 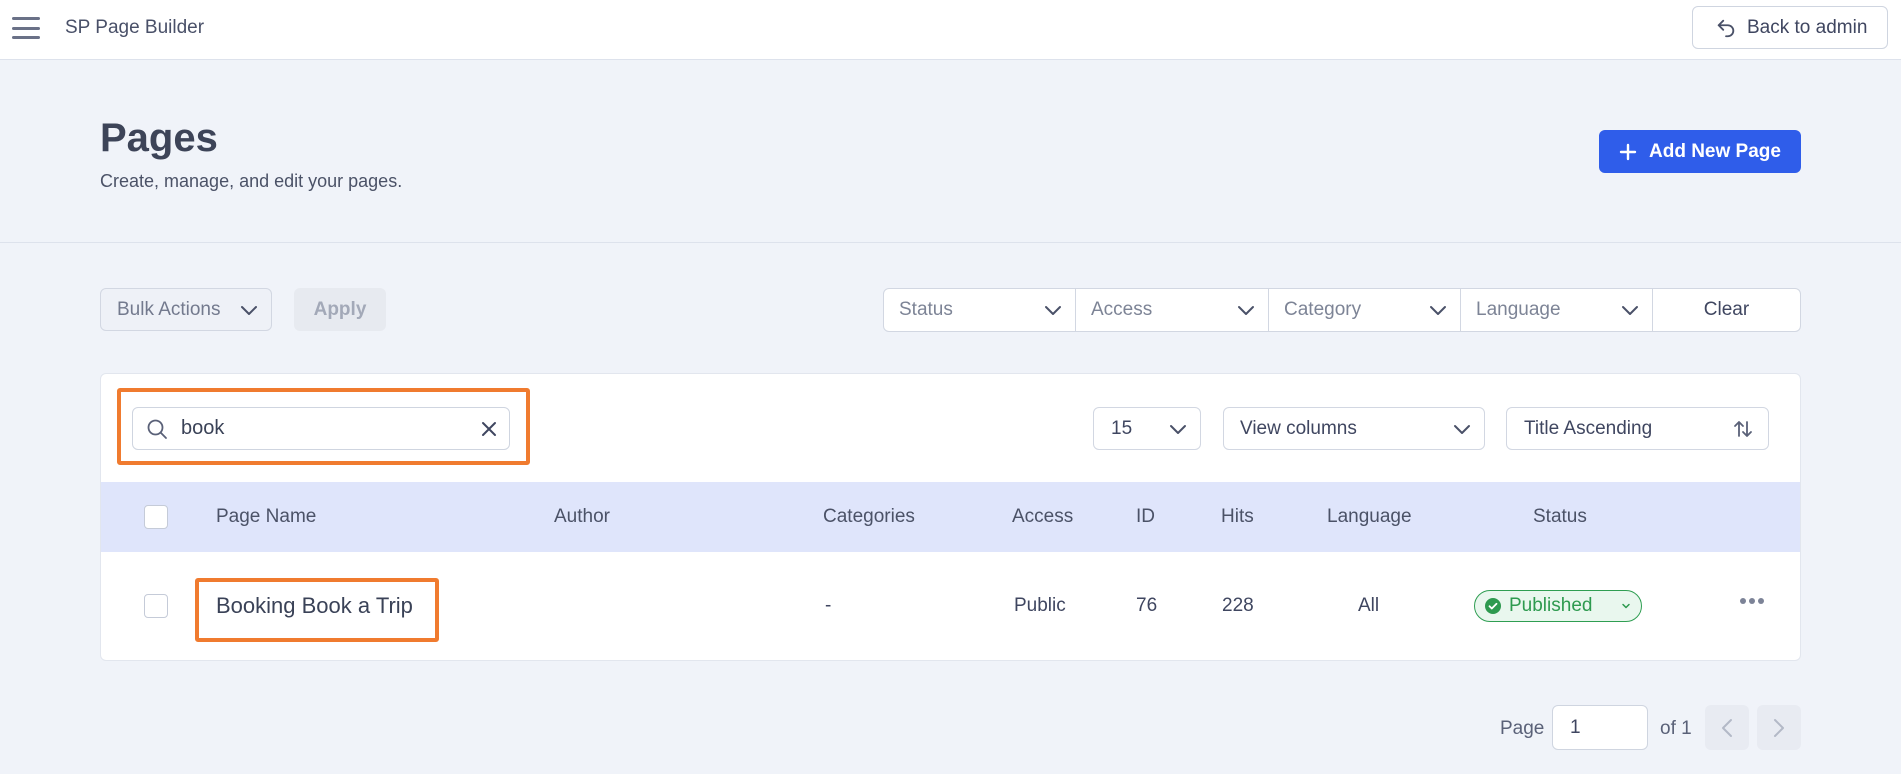 I want to click on page-count: of 1, so click(x=1676, y=728).